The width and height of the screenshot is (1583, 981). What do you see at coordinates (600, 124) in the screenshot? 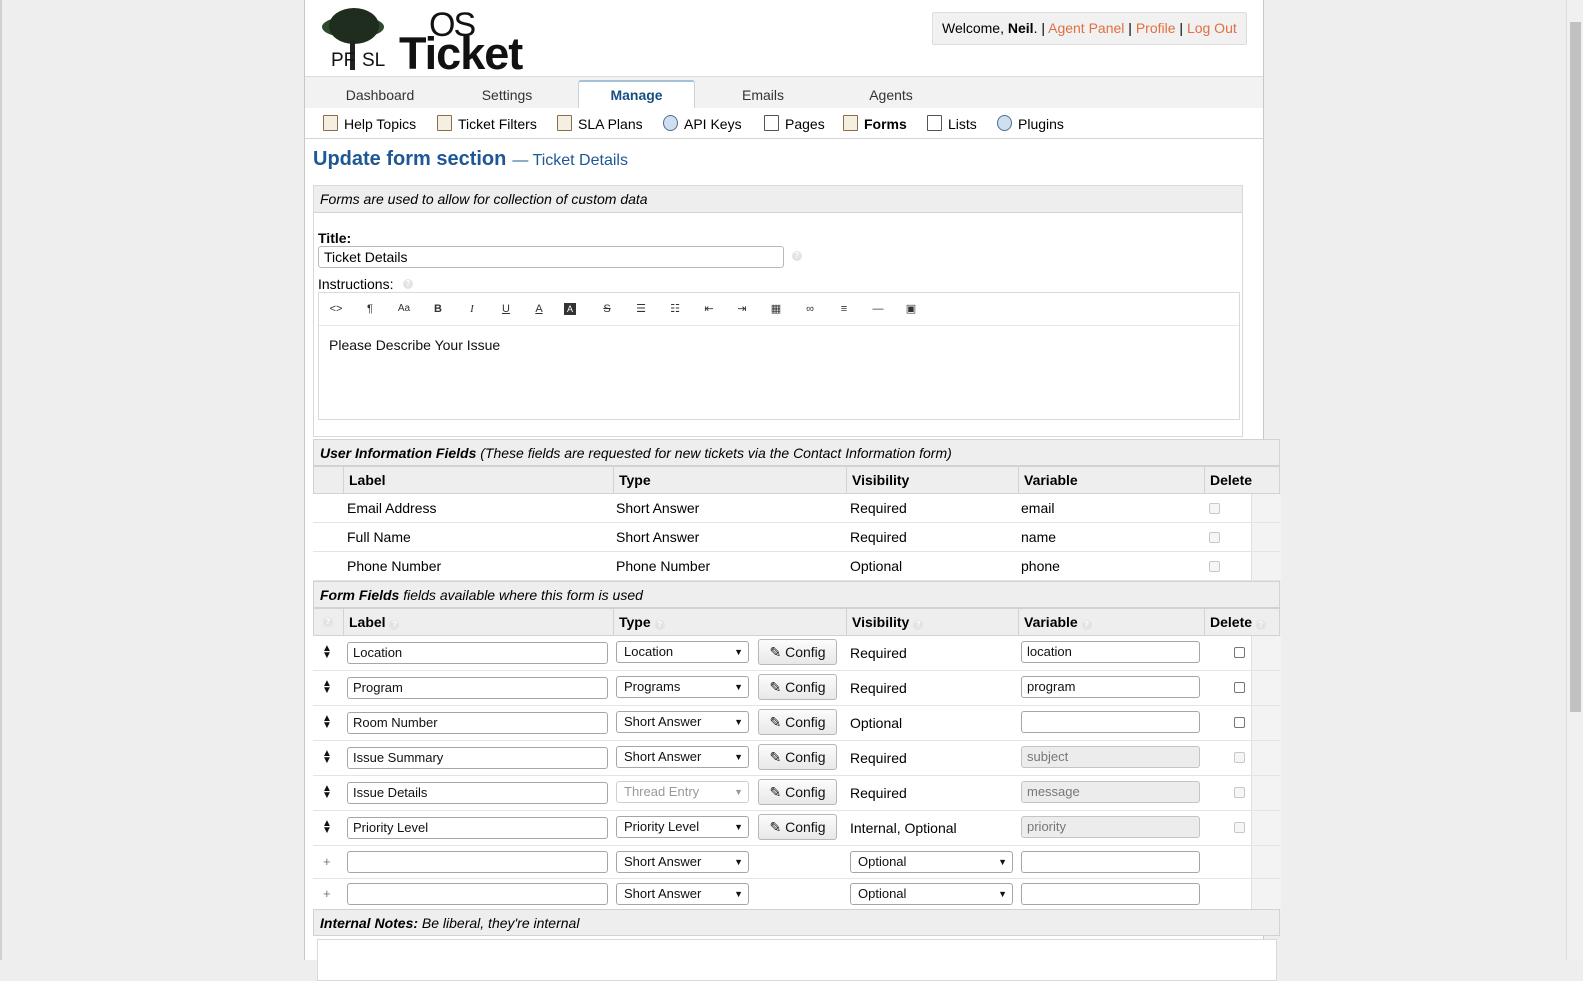
I see `subnav-sla-plans: SLA Plans` at bounding box center [600, 124].